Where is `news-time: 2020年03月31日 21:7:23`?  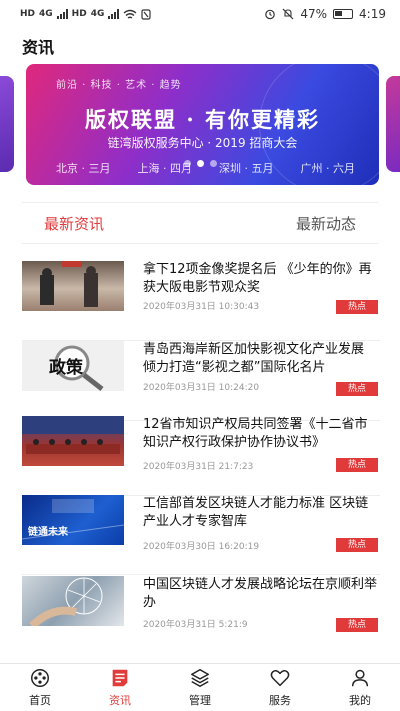
news-time: 2020年03月31日 21:7:23 is located at coordinates (198, 467).